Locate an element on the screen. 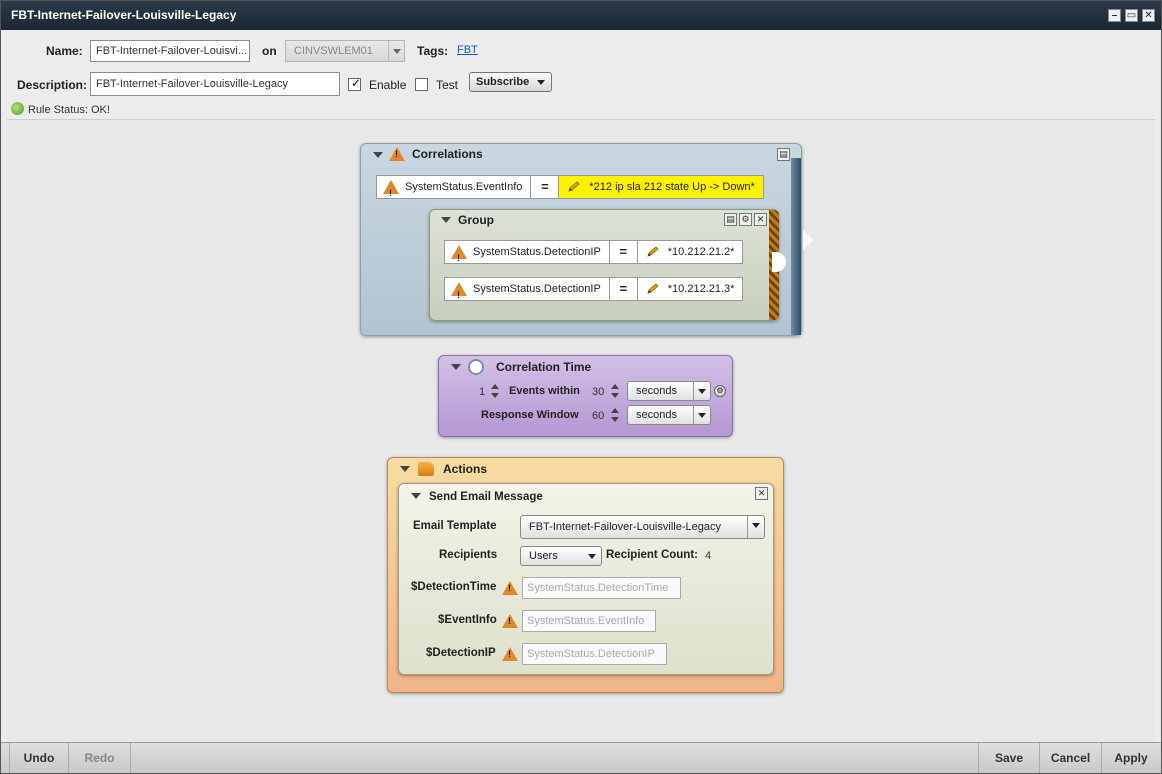 Image resolution: width=1162 pixels, height=774 pixels. cancel-button: Cancel is located at coordinates (1071, 758).